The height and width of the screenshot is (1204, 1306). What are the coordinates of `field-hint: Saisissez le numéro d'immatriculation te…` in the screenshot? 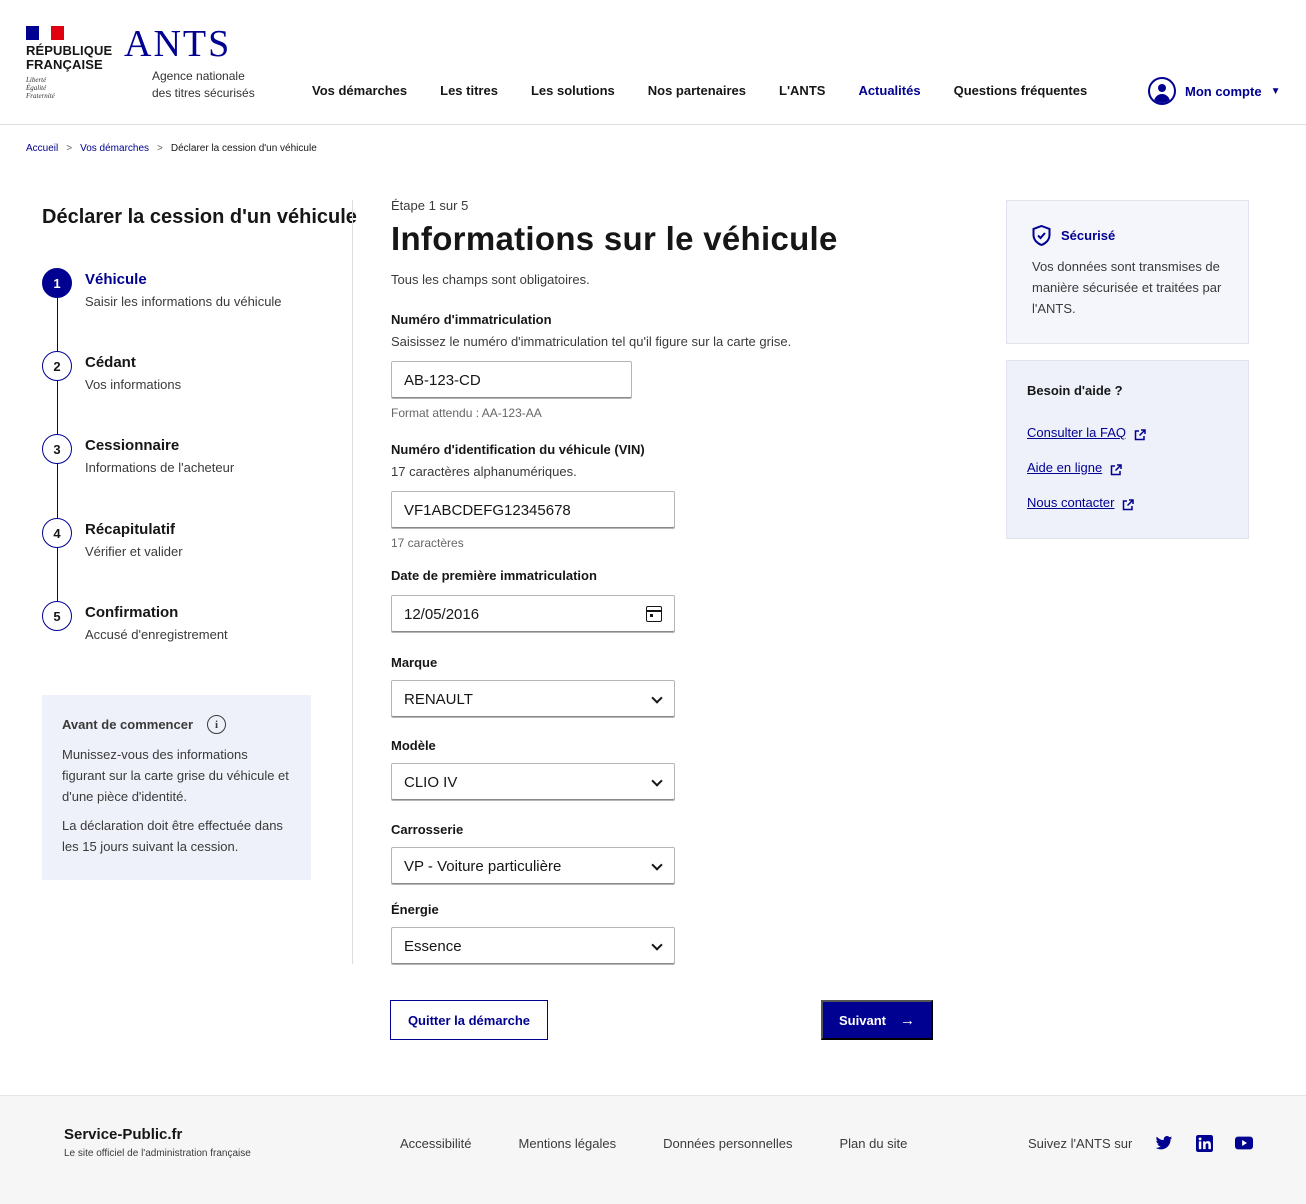 It's located at (591, 341).